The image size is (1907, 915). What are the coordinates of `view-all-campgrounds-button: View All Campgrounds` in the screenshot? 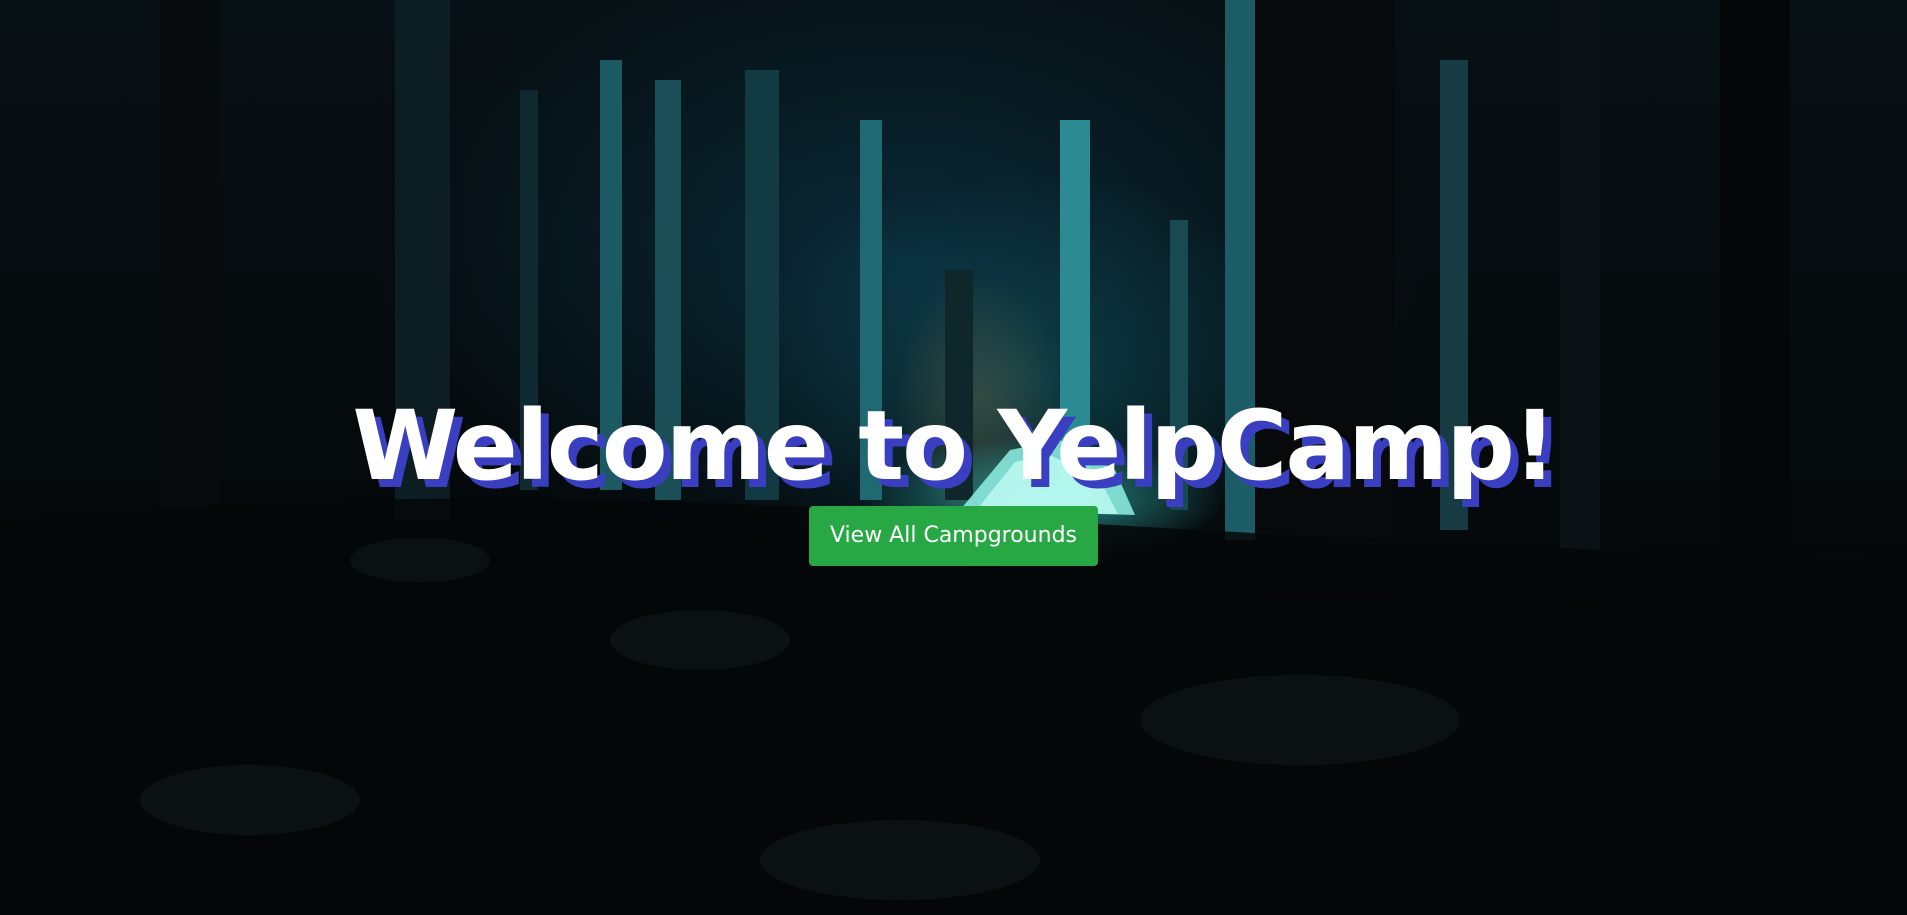 It's located at (953, 536).